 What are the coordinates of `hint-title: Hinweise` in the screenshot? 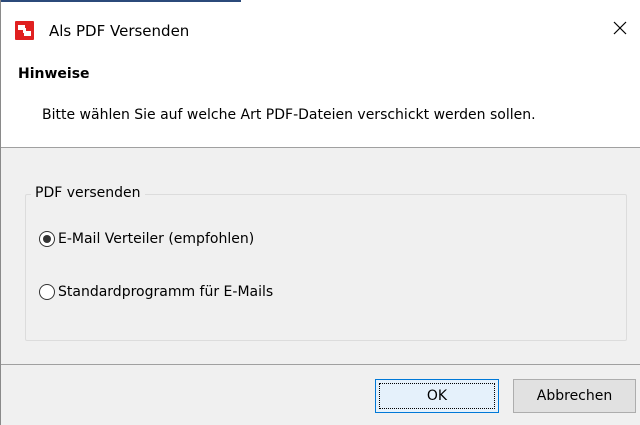 It's located at (54, 74).